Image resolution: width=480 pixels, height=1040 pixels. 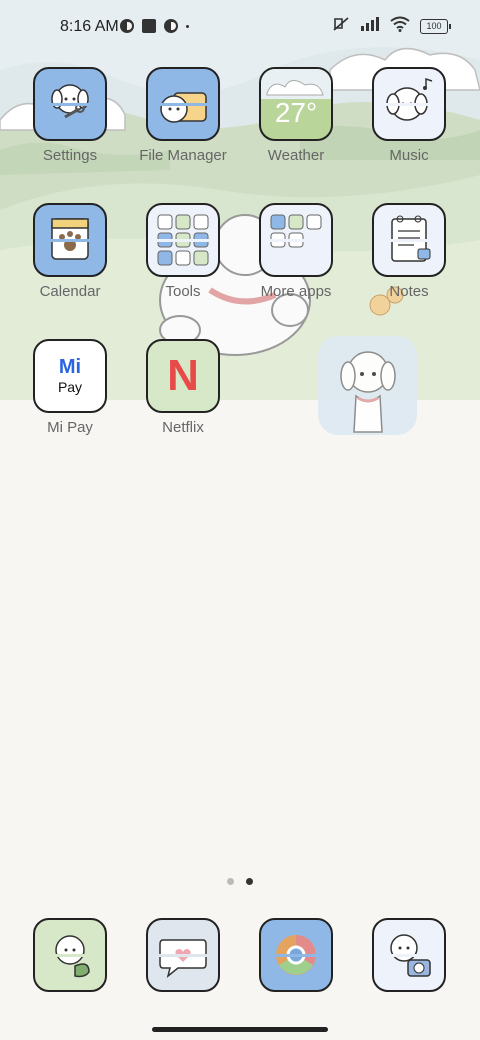 What do you see at coordinates (409, 291) in the screenshot?
I see `app-label: Notes` at bounding box center [409, 291].